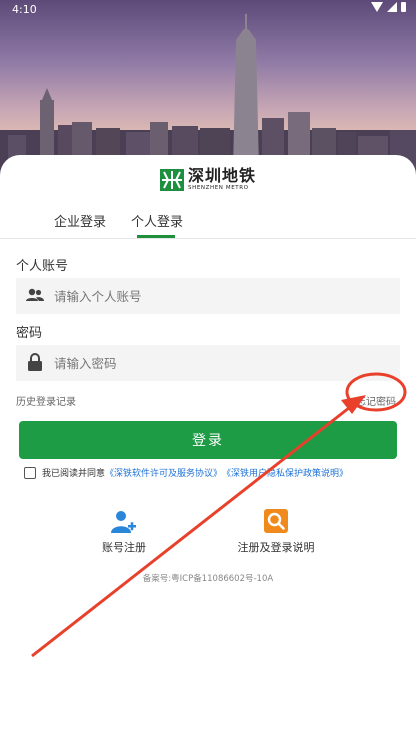 Image resolution: width=416 pixels, height=739 pixels. Describe the element at coordinates (208, 579) in the screenshot. I see `icp-record: 备案号:粤ICP备11086602号-10A` at that location.